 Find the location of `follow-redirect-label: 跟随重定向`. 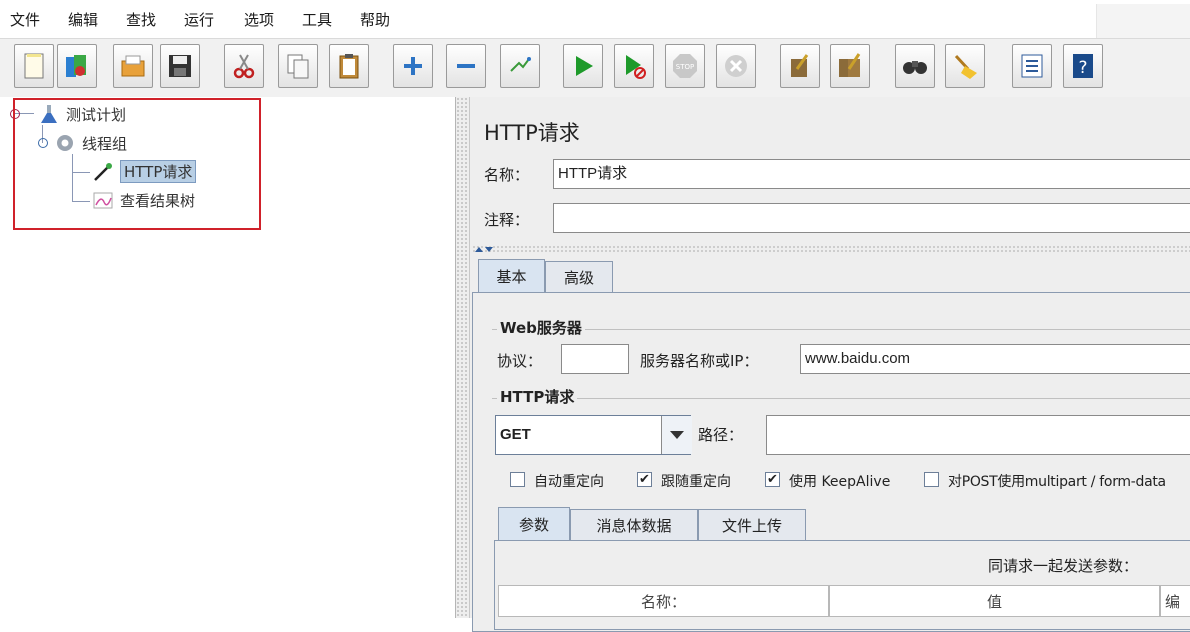

follow-redirect-label: 跟随重定向 is located at coordinates (696, 482).